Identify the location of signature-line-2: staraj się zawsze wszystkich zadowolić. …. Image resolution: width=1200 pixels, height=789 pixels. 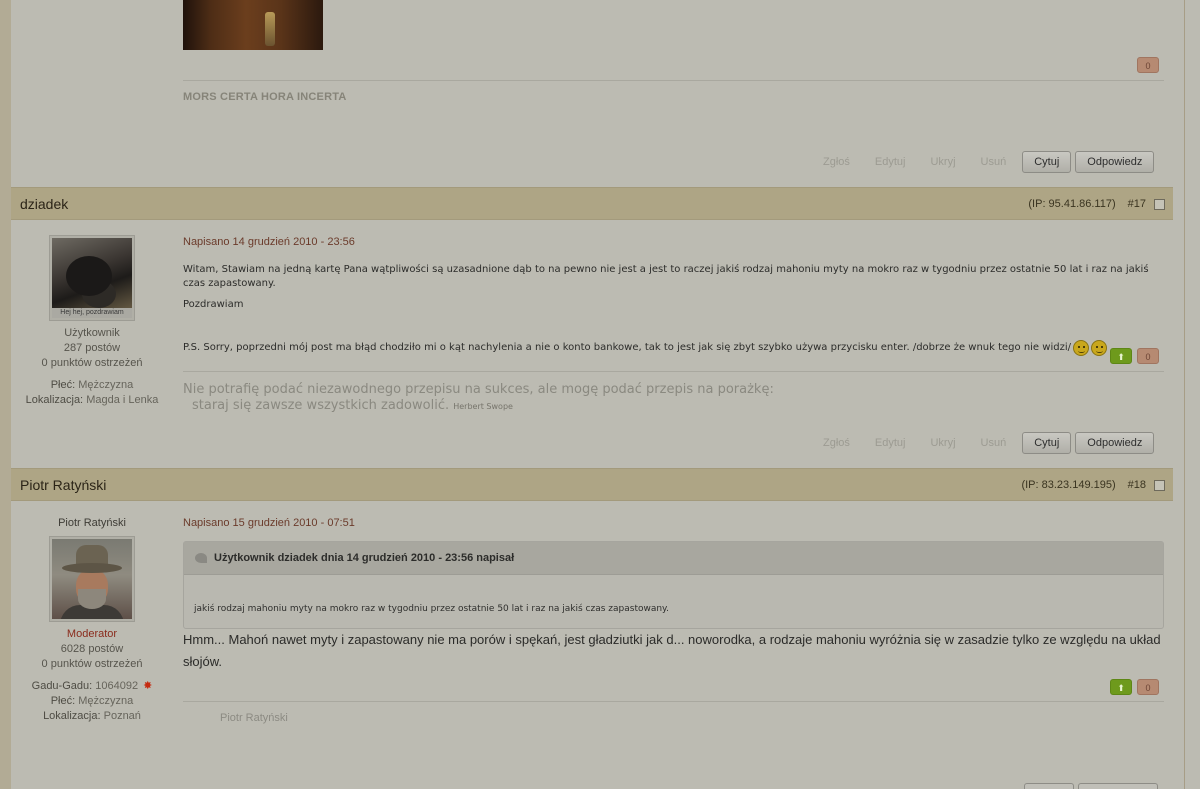
(478, 406).